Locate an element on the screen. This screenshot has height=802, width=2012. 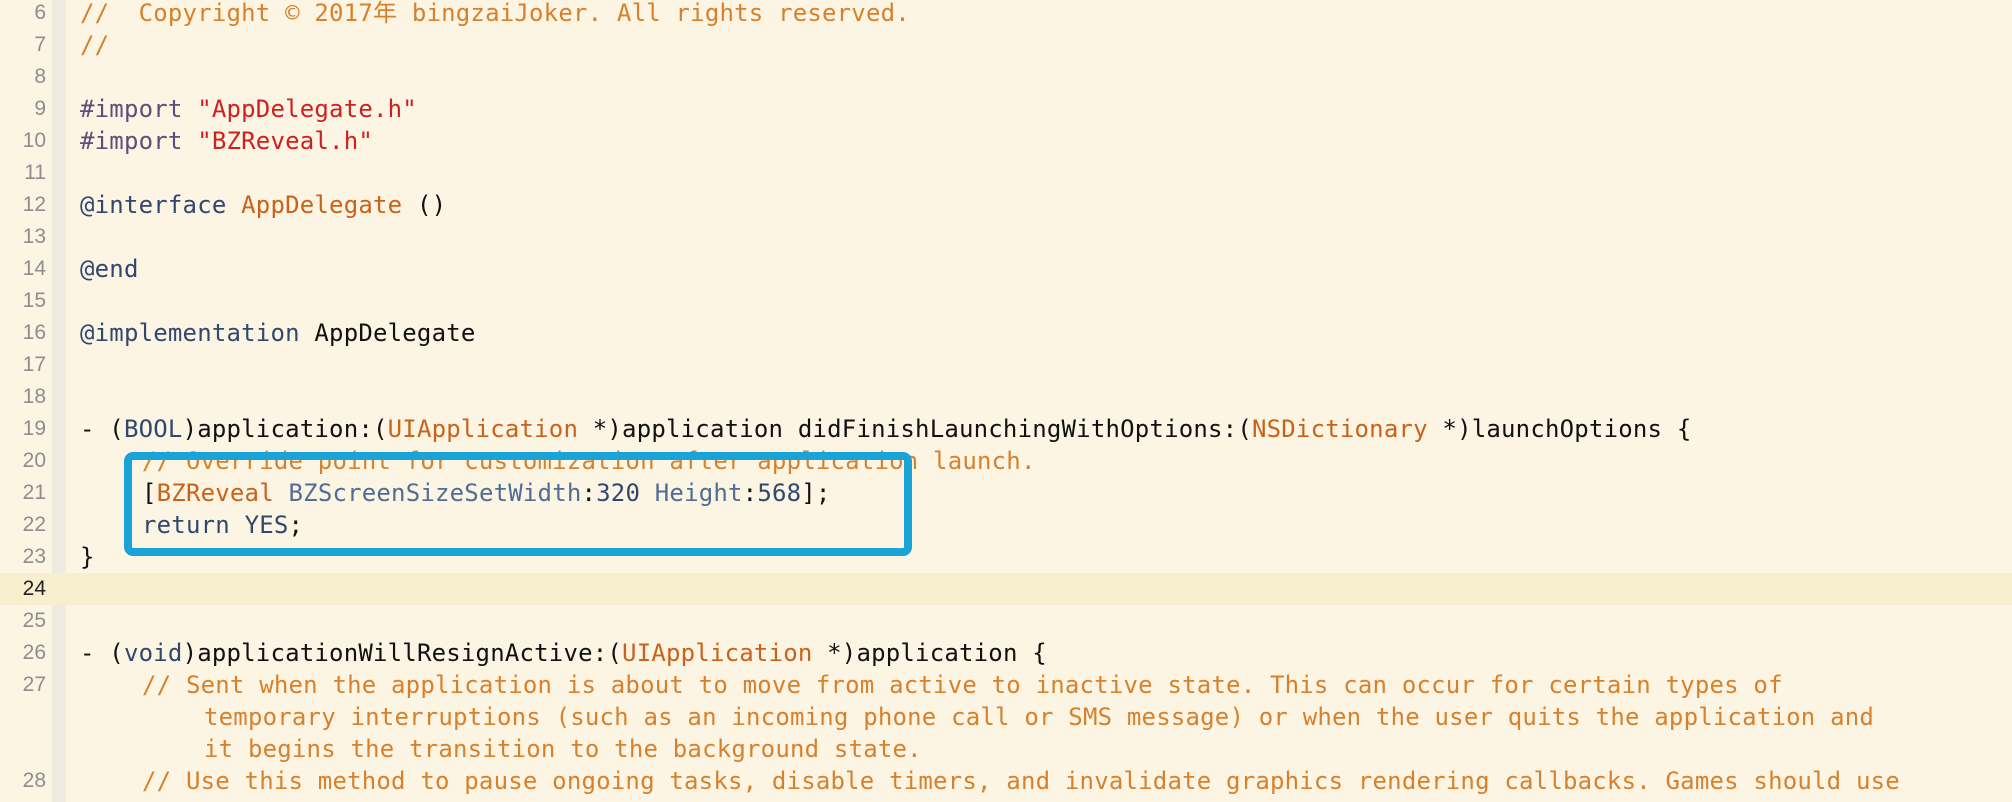
code-line: 7 // is located at coordinates (1006, 45).